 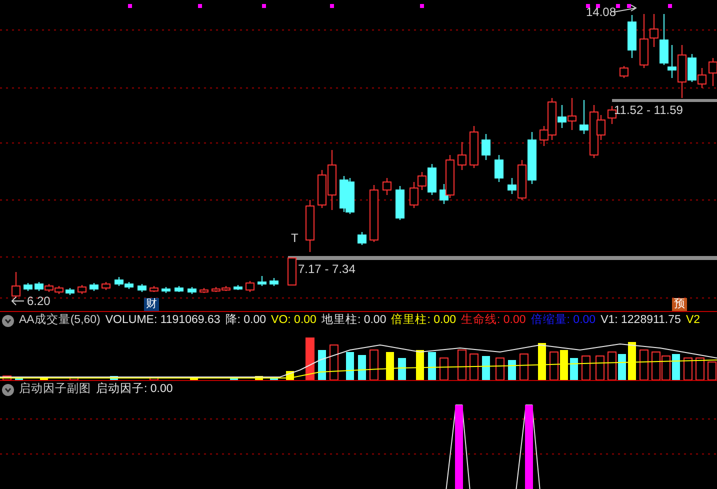 I want to click on price-label: 14.08, so click(x=601, y=12).